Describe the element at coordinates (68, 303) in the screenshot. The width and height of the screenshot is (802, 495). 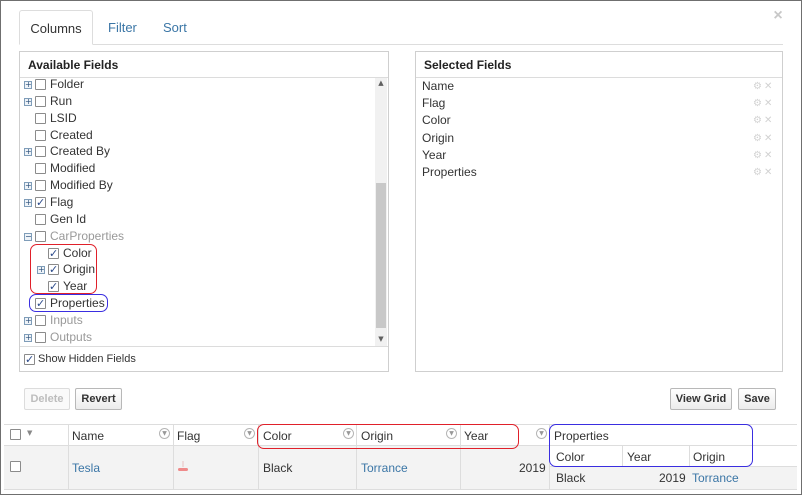
I see `highlight-properties-field` at that location.